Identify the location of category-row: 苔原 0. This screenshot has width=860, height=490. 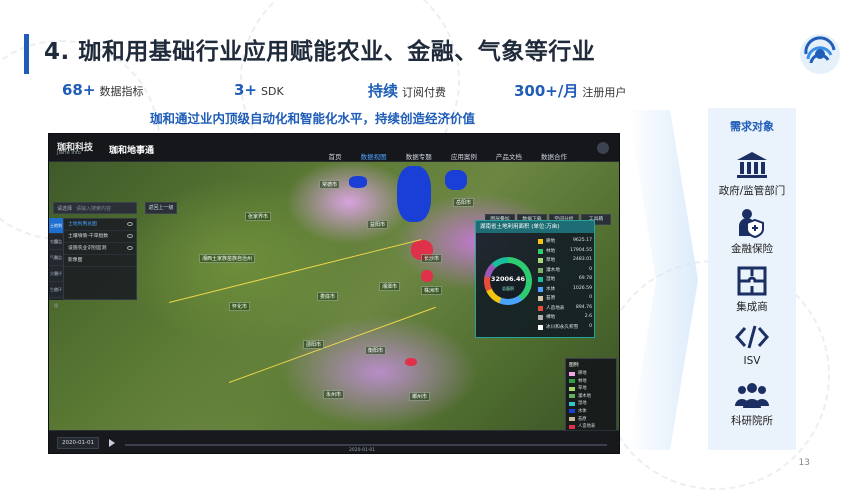
(566, 299).